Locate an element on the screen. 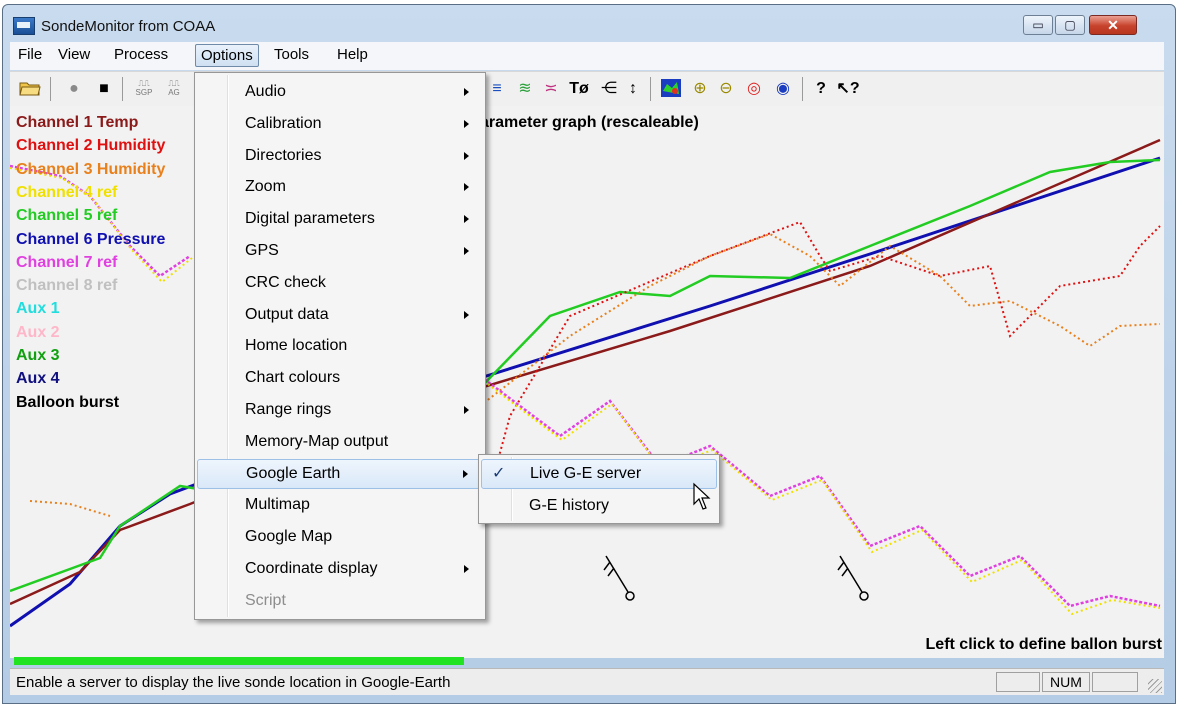 This screenshot has height=710, width=1180. menu-item-label: Coordinate display is located at coordinates (311, 568).